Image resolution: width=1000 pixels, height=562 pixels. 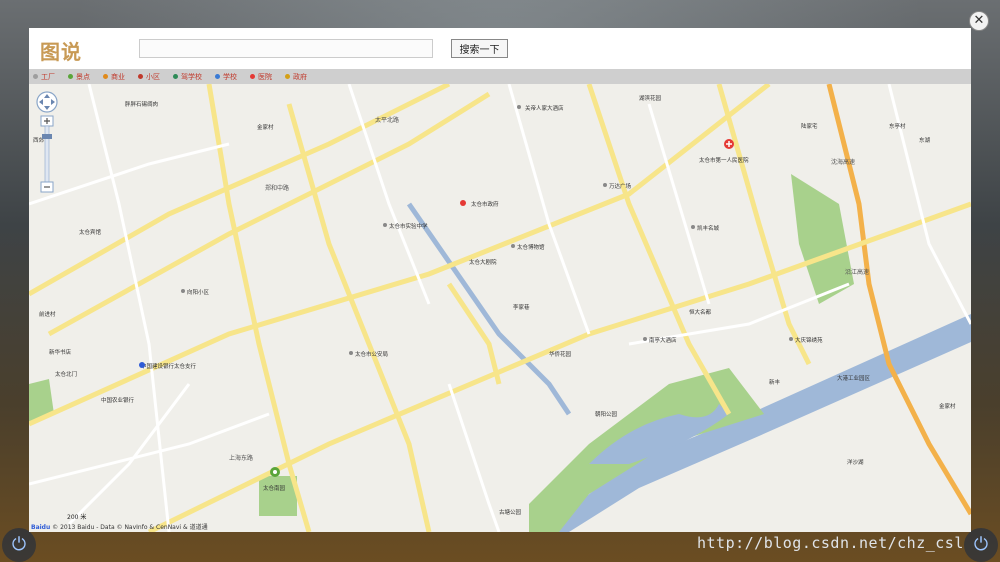 I want to click on driving-school-pin-icon, so click(x=175, y=76).